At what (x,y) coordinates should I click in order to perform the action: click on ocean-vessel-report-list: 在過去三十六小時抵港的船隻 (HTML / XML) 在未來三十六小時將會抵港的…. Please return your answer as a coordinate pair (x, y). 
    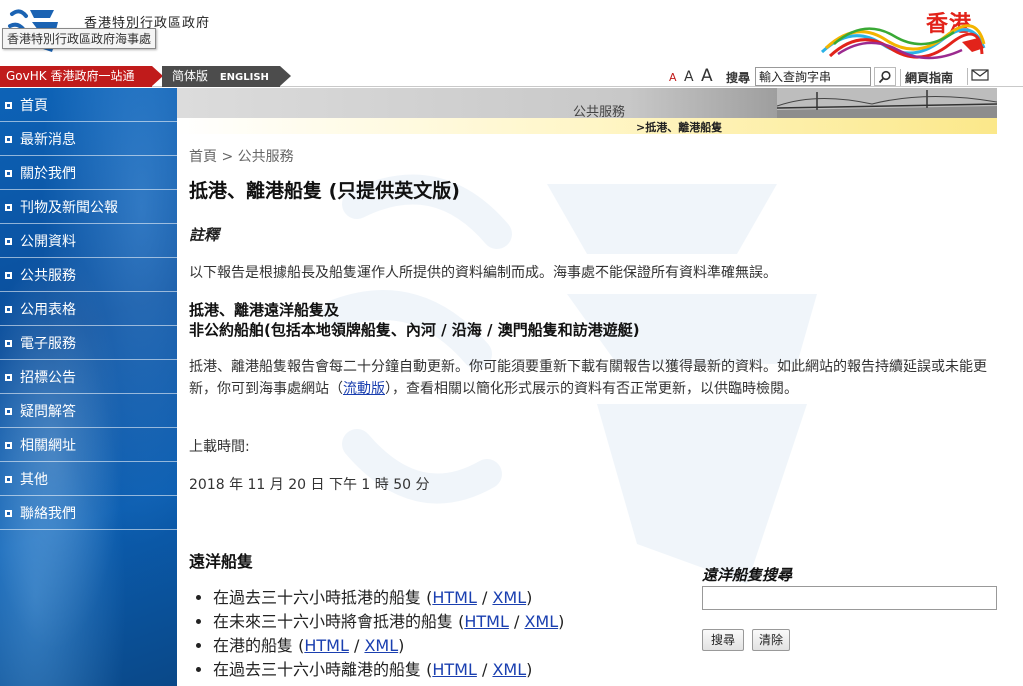
    Looking at the image, I should click on (388, 634).